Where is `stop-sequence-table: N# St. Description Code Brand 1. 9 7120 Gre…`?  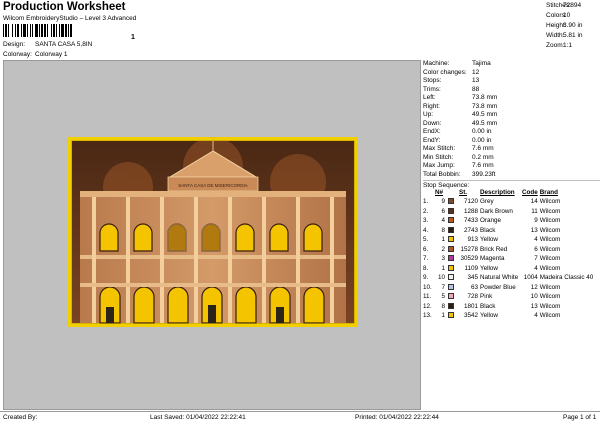 stop-sequence-table: N# St. Description Code Brand 1. 9 7120 Gre… is located at coordinates (508, 255).